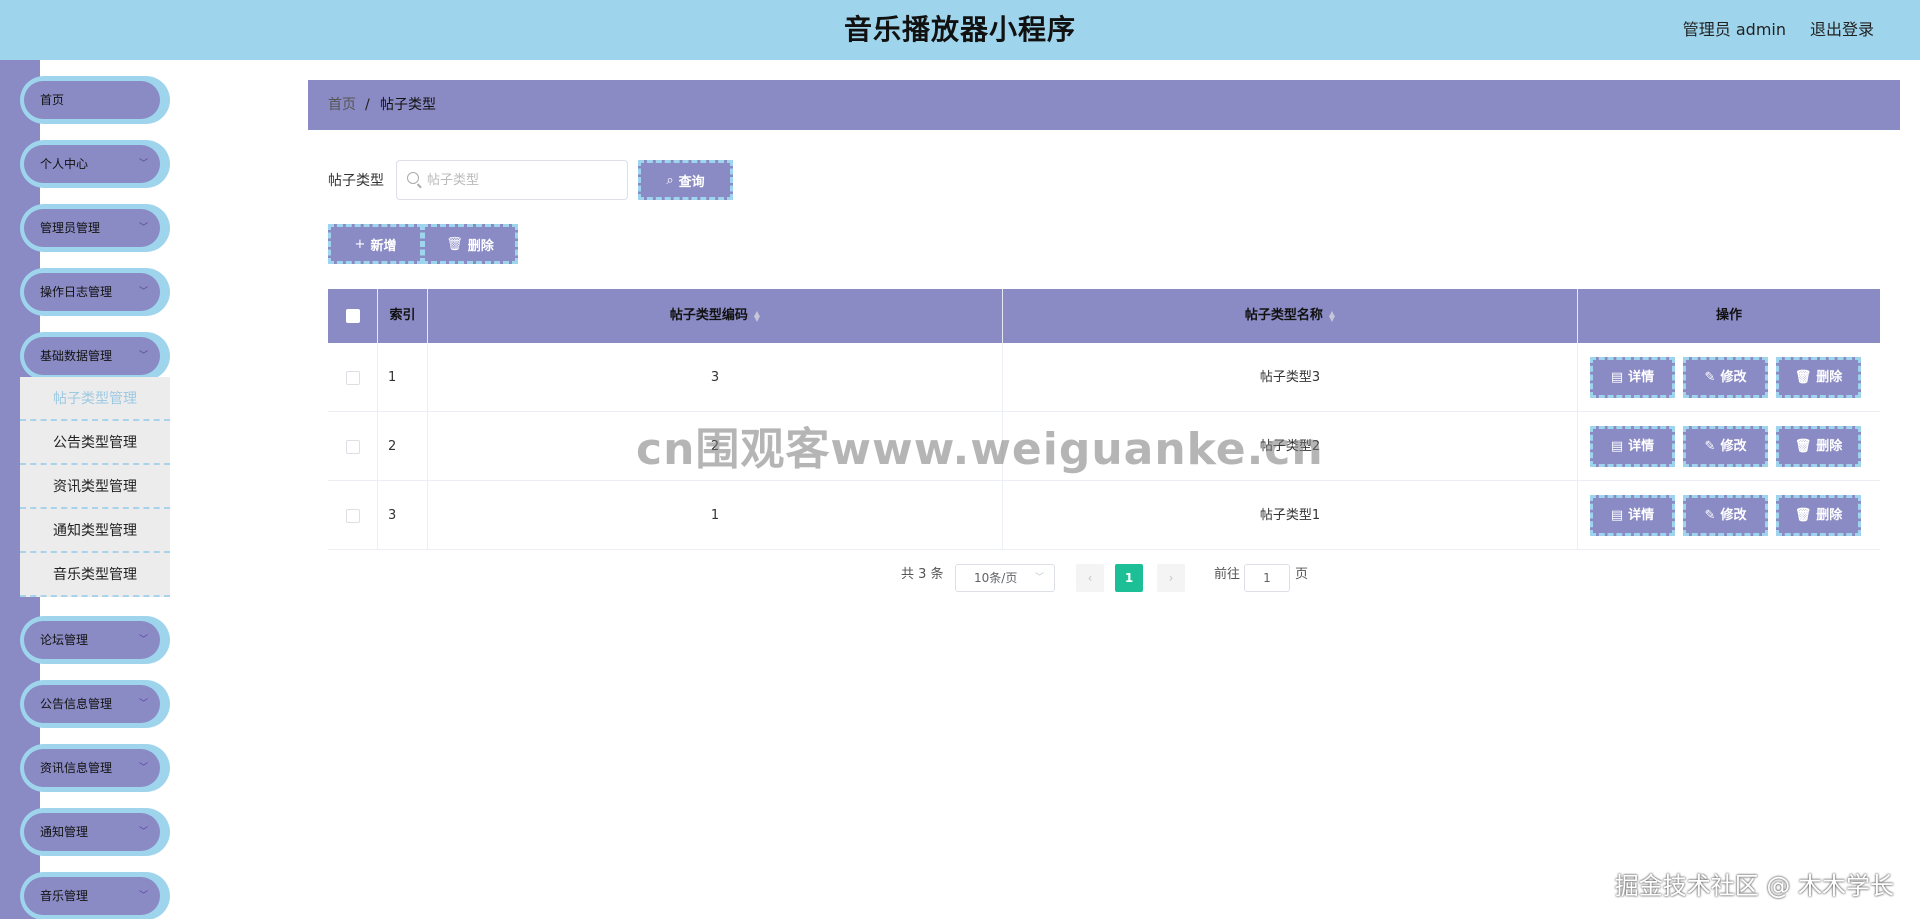 This screenshot has height=919, width=1920. Describe the element at coordinates (95, 164) in the screenshot. I see `sidebar-item-personal-center: 个人中心 ﹀` at that location.